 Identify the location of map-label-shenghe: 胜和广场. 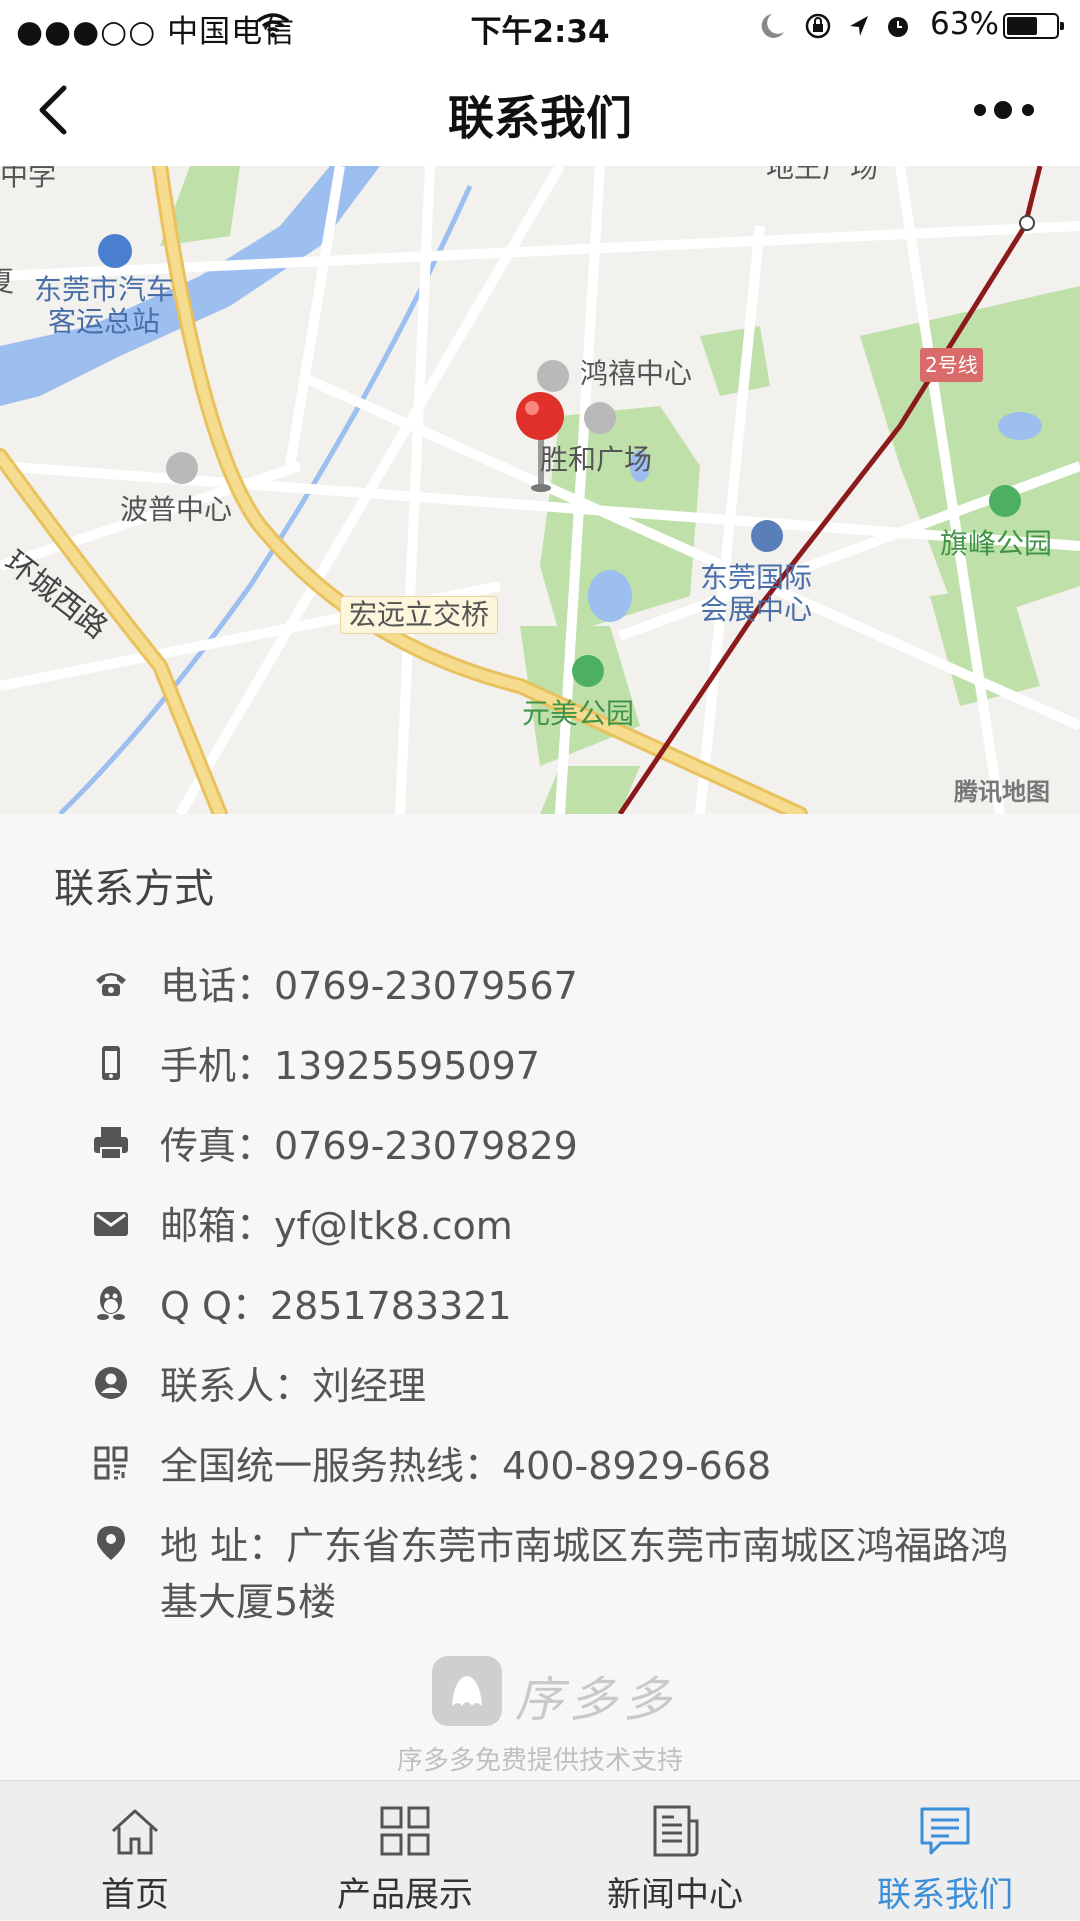
(596, 459).